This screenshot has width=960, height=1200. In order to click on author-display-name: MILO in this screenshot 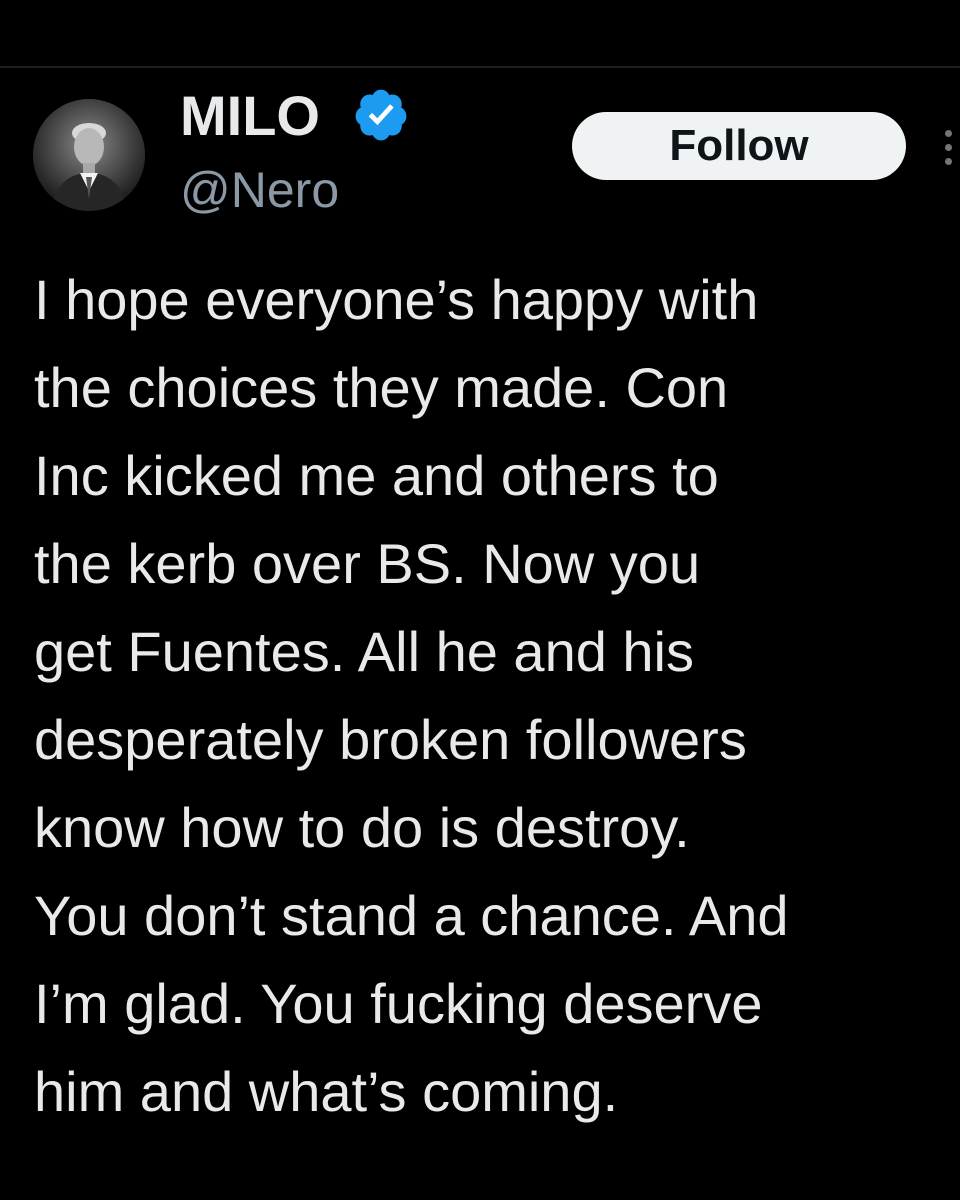, I will do `click(250, 116)`.